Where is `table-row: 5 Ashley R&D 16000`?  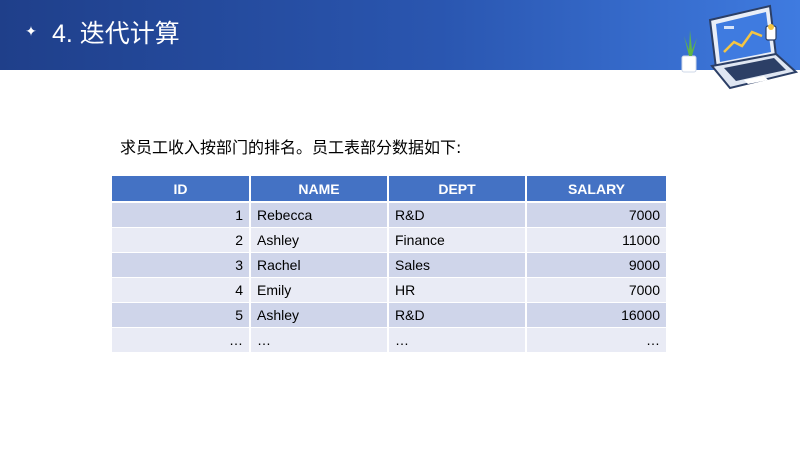
table-row: 5 Ashley R&D 16000 is located at coordinates (389, 315).